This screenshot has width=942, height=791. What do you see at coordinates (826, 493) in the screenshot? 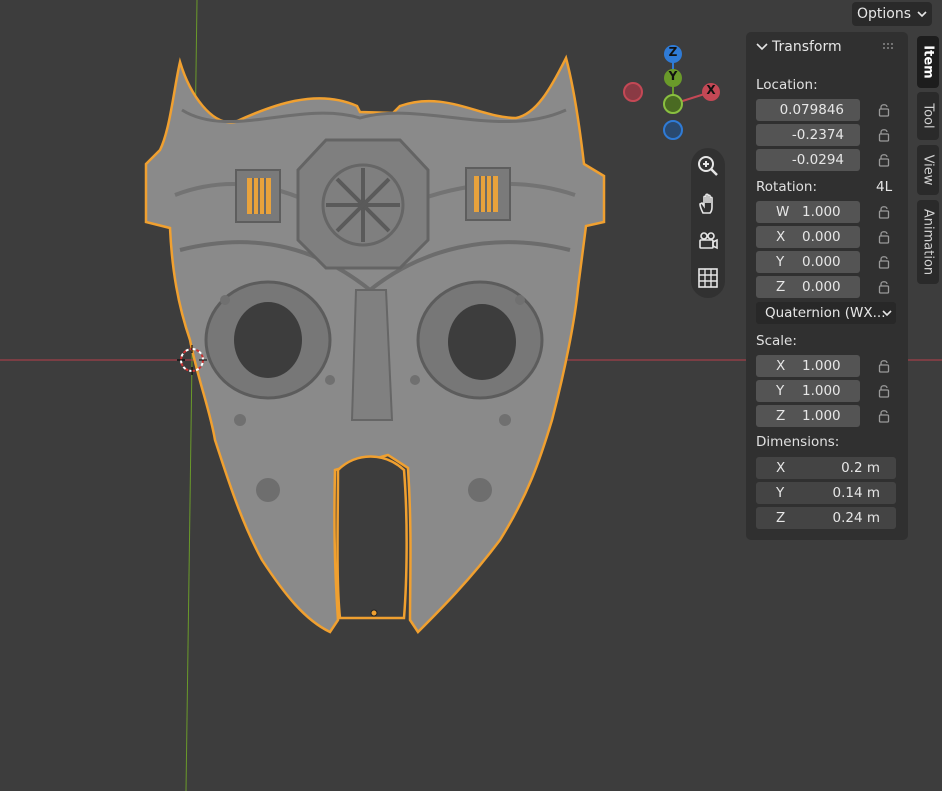
I see `dimensions-y-field: Y 0.14 m` at bounding box center [826, 493].